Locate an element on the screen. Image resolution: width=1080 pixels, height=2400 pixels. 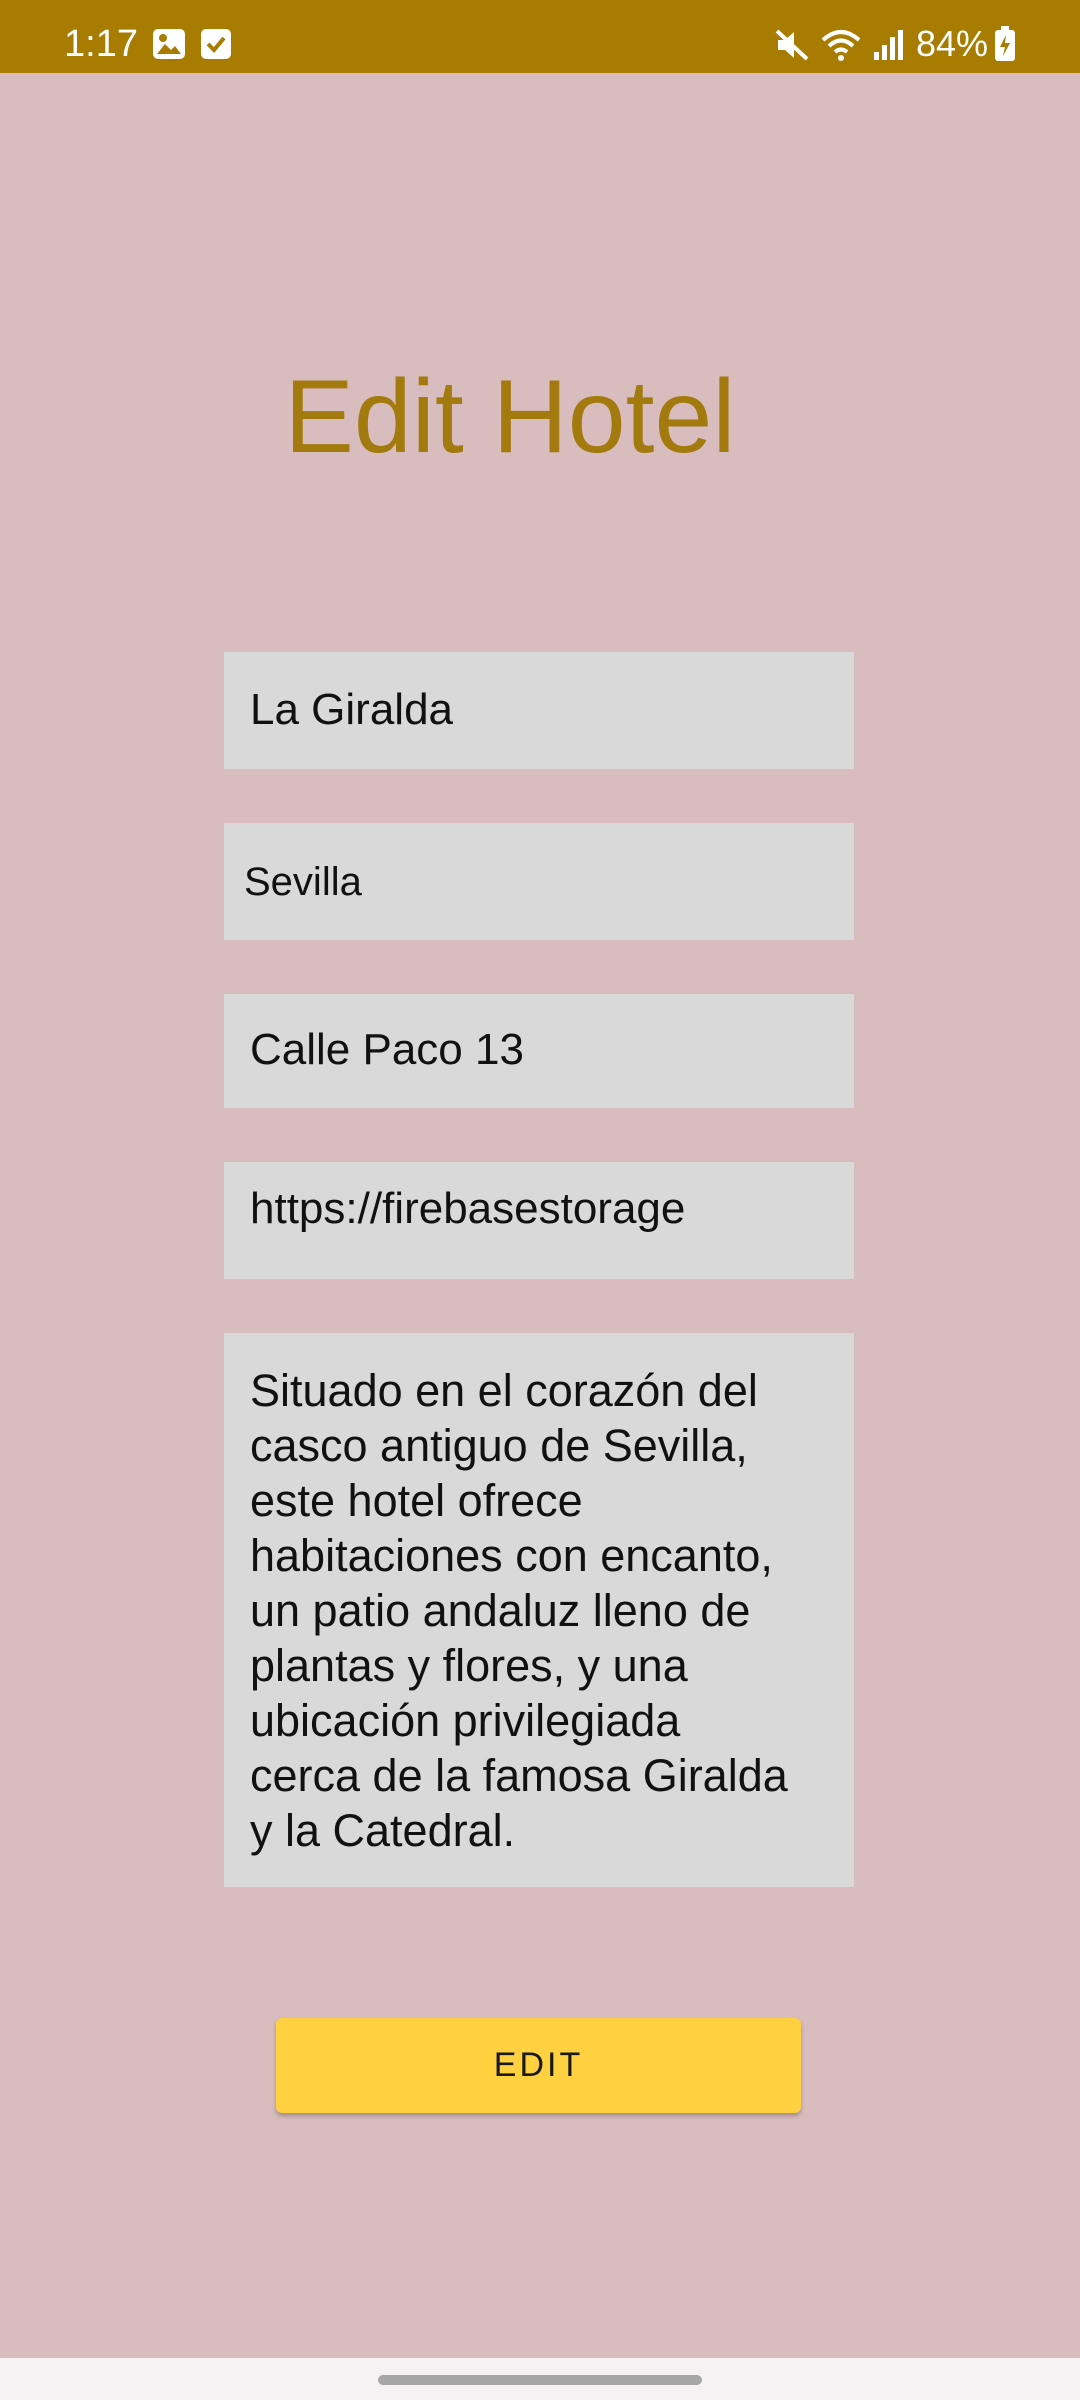
edit-button: EDIT is located at coordinates (538, 2065).